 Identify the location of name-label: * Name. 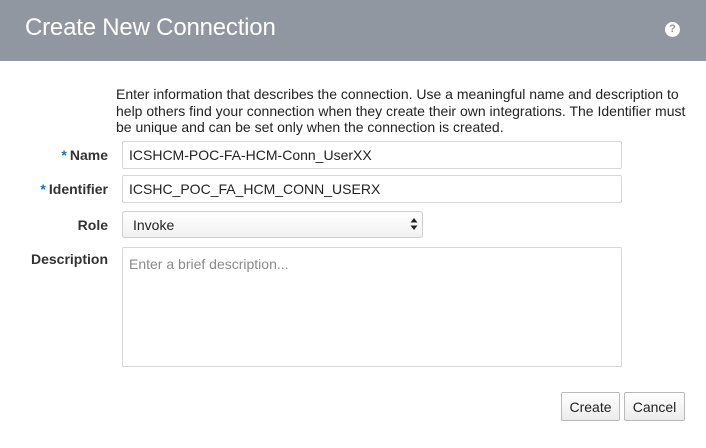
(58, 155).